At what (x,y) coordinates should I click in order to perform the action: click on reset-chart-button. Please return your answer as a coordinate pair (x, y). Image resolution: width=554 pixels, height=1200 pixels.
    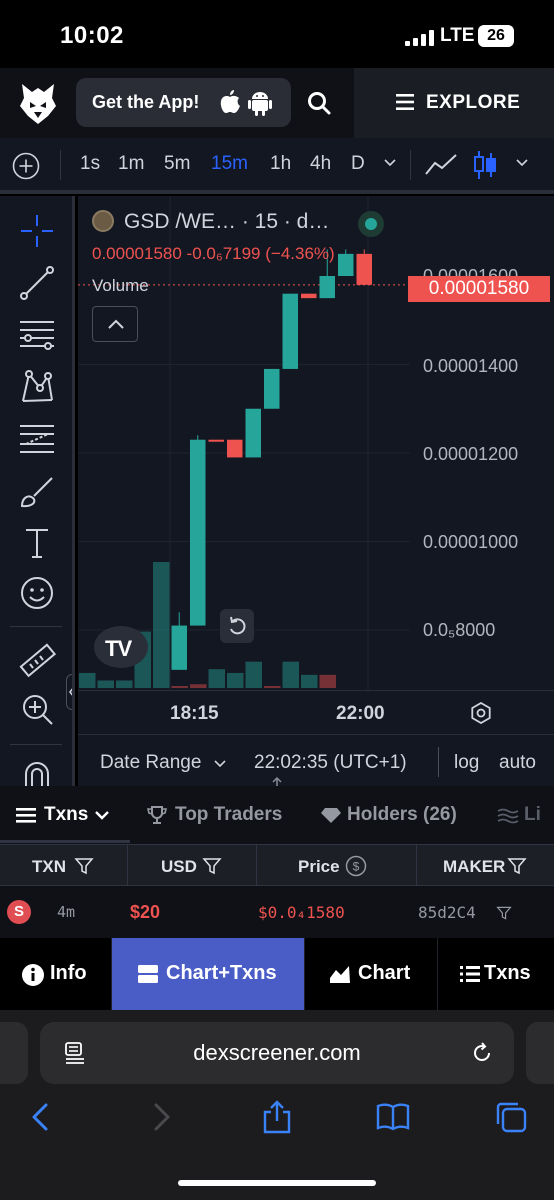
    Looking at the image, I should click on (237, 626).